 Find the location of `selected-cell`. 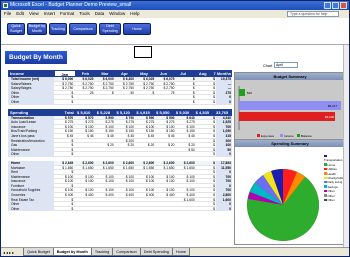

selected-cell is located at coordinates (143, 52).